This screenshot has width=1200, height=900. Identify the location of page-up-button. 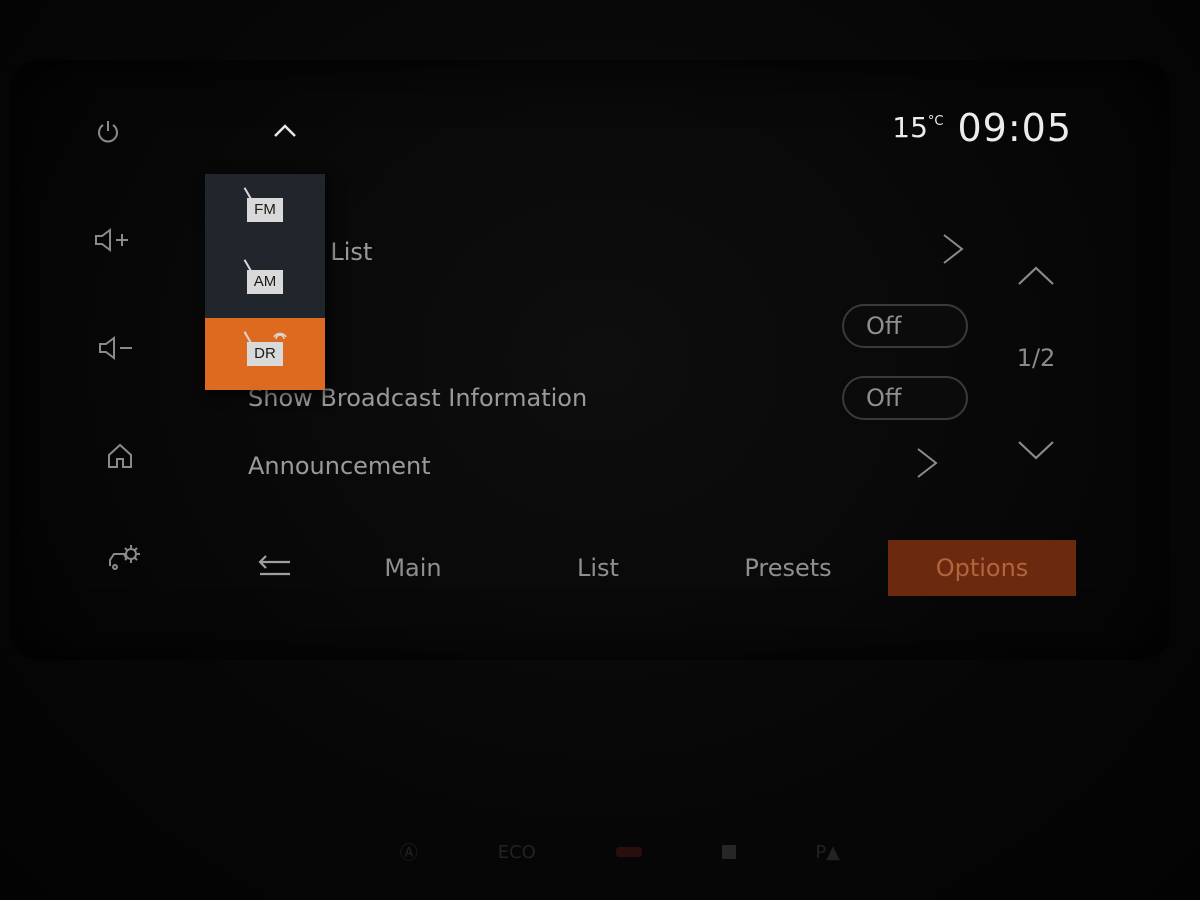
(1036, 276).